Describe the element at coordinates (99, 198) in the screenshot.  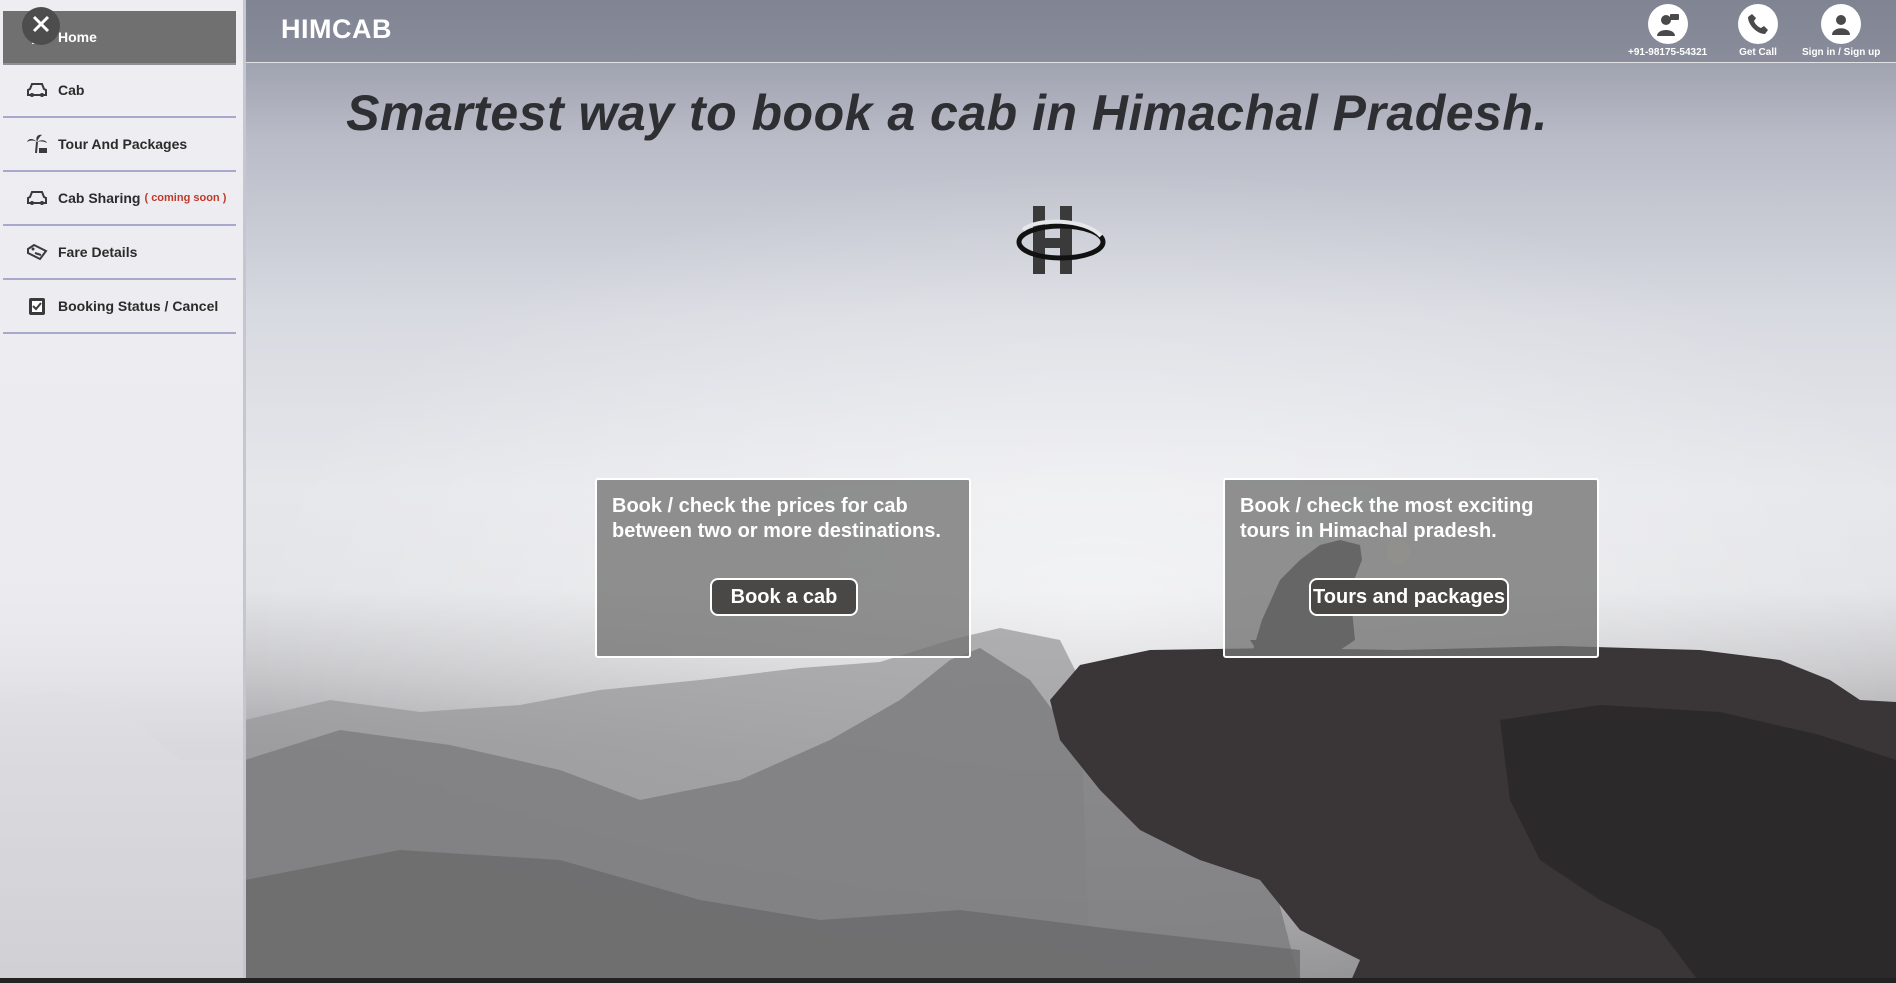
I see `sidebar-item-label: Cab Sharing` at that location.